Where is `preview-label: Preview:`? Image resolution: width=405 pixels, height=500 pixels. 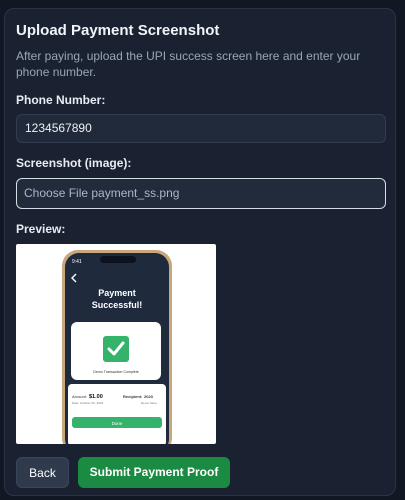 preview-label: Preview: is located at coordinates (41, 229).